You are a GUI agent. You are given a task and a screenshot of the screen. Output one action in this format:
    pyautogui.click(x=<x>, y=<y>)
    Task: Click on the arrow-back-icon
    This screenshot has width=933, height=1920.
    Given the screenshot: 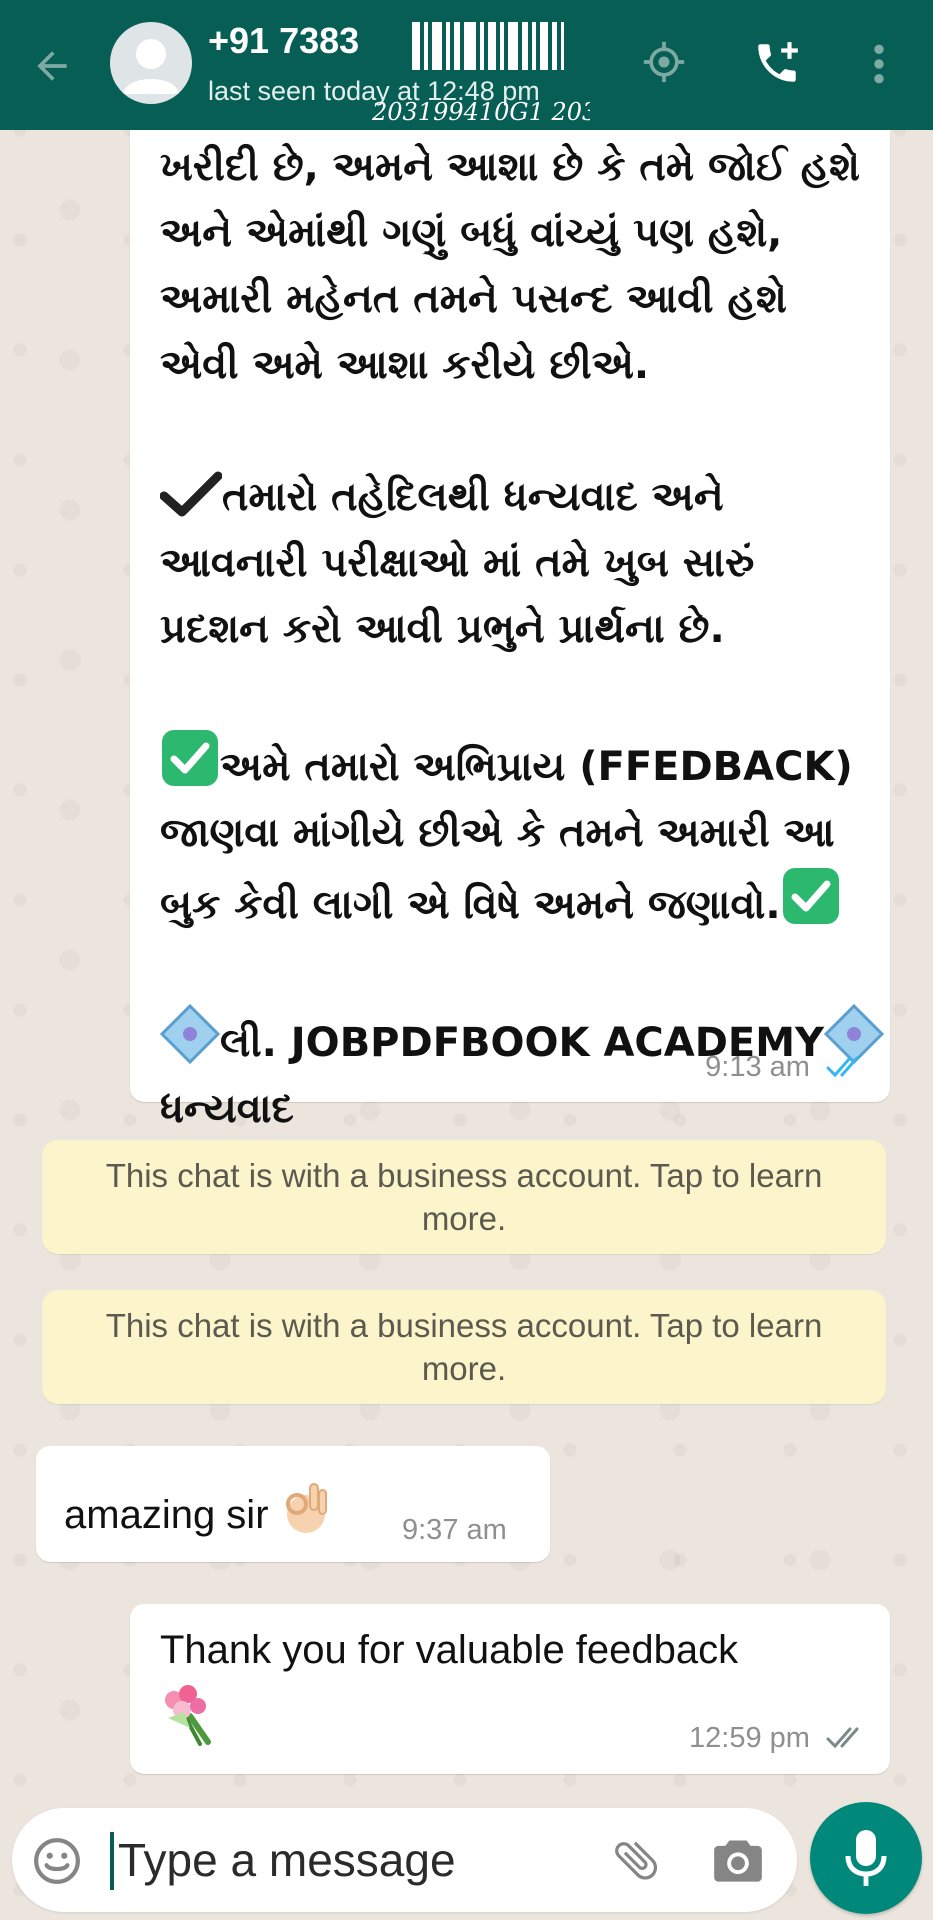 What is the action you would take?
    pyautogui.click(x=52, y=66)
    